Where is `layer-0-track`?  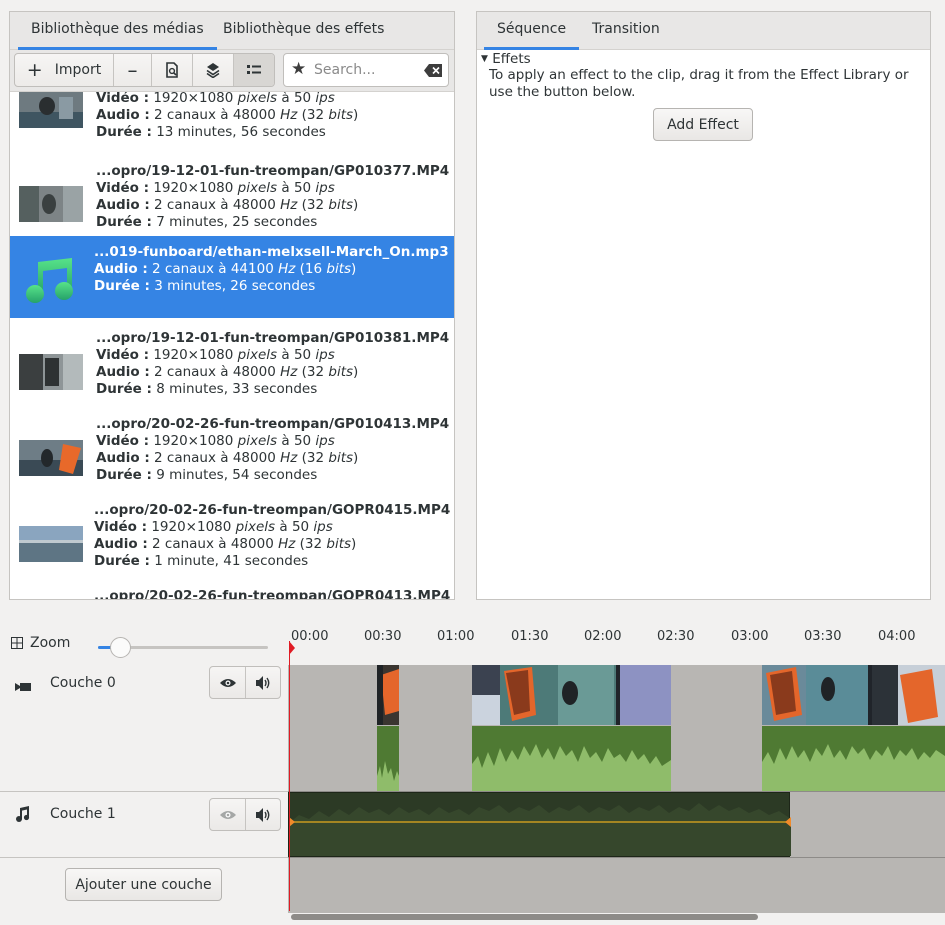
layer-0-track is located at coordinates (616, 728).